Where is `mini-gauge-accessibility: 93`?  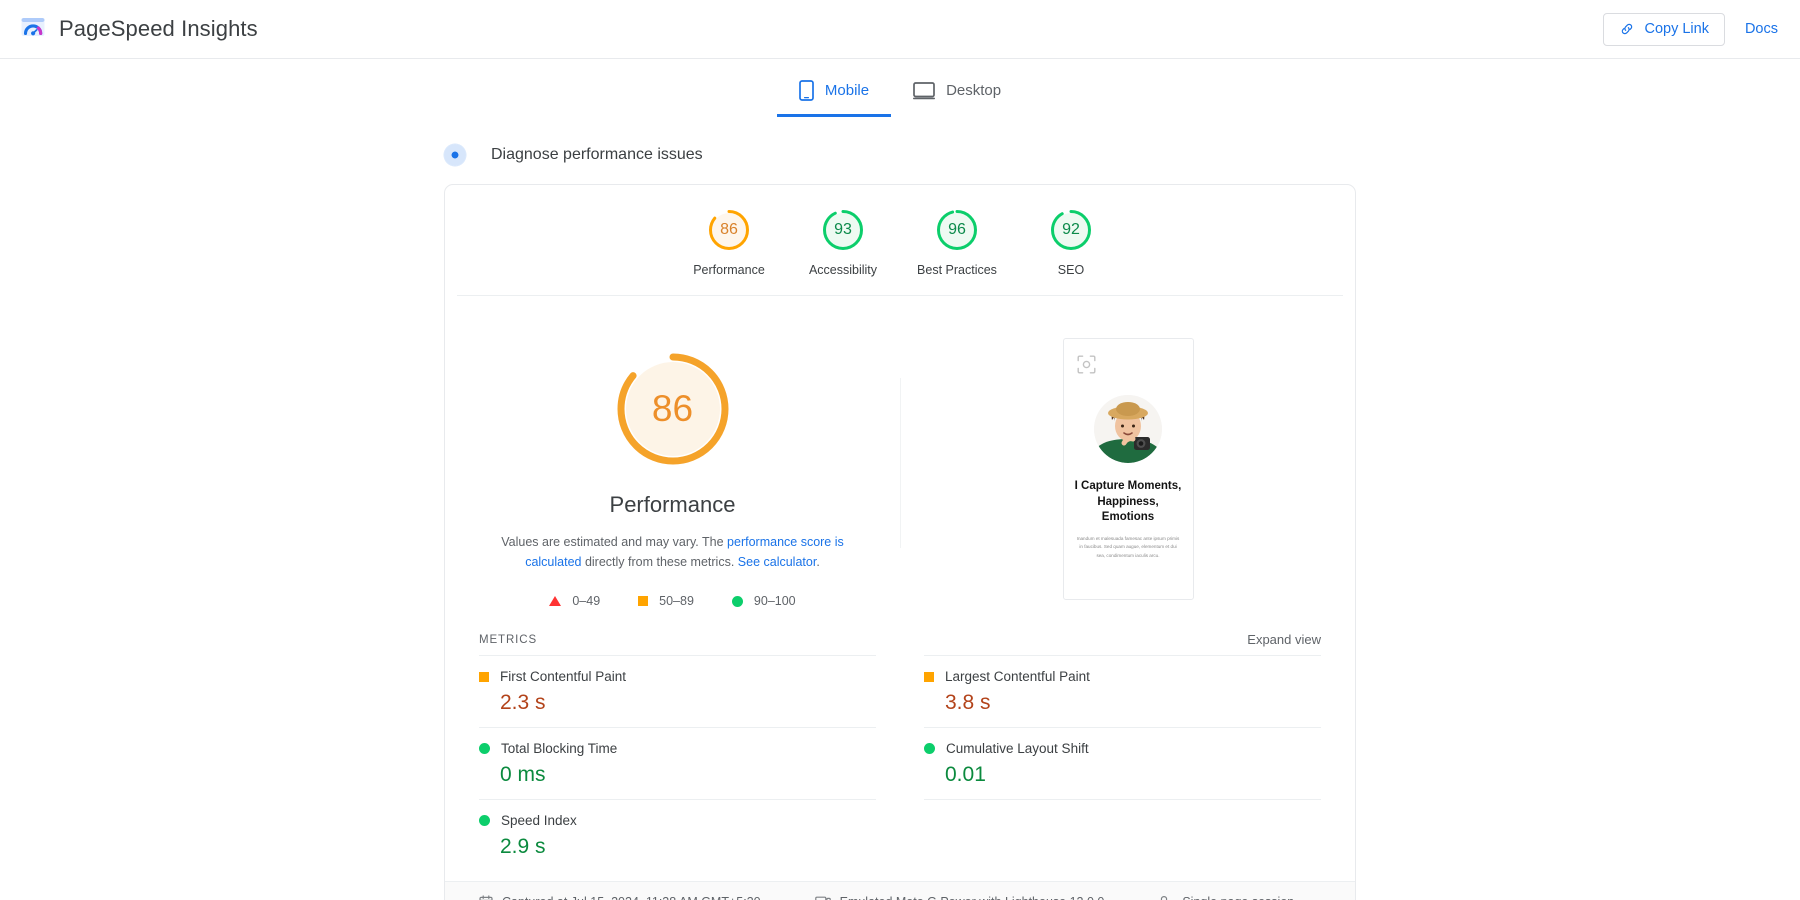
mini-gauge-accessibility: 93 is located at coordinates (843, 230).